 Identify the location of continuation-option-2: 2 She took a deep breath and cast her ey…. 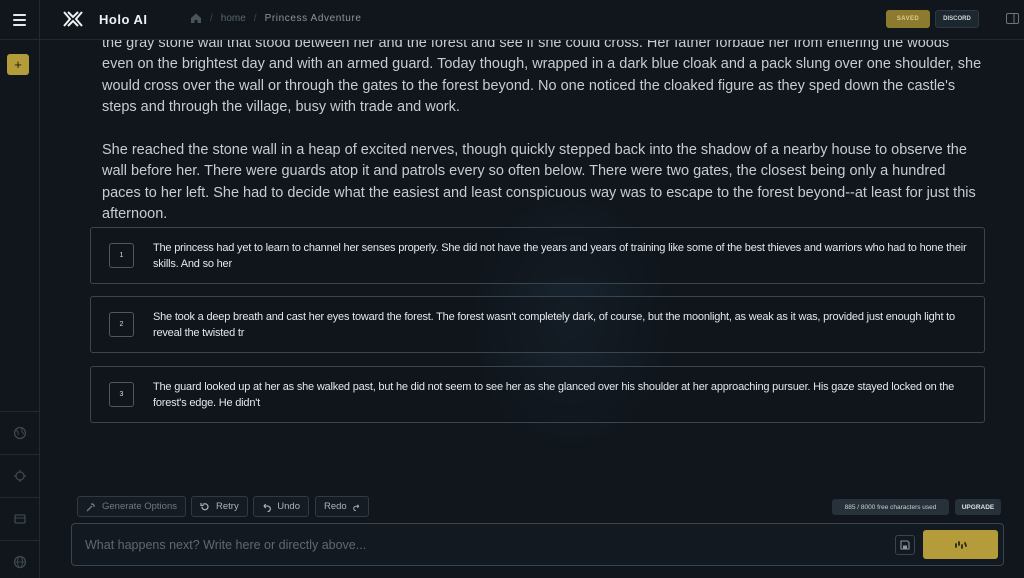
(537, 324).